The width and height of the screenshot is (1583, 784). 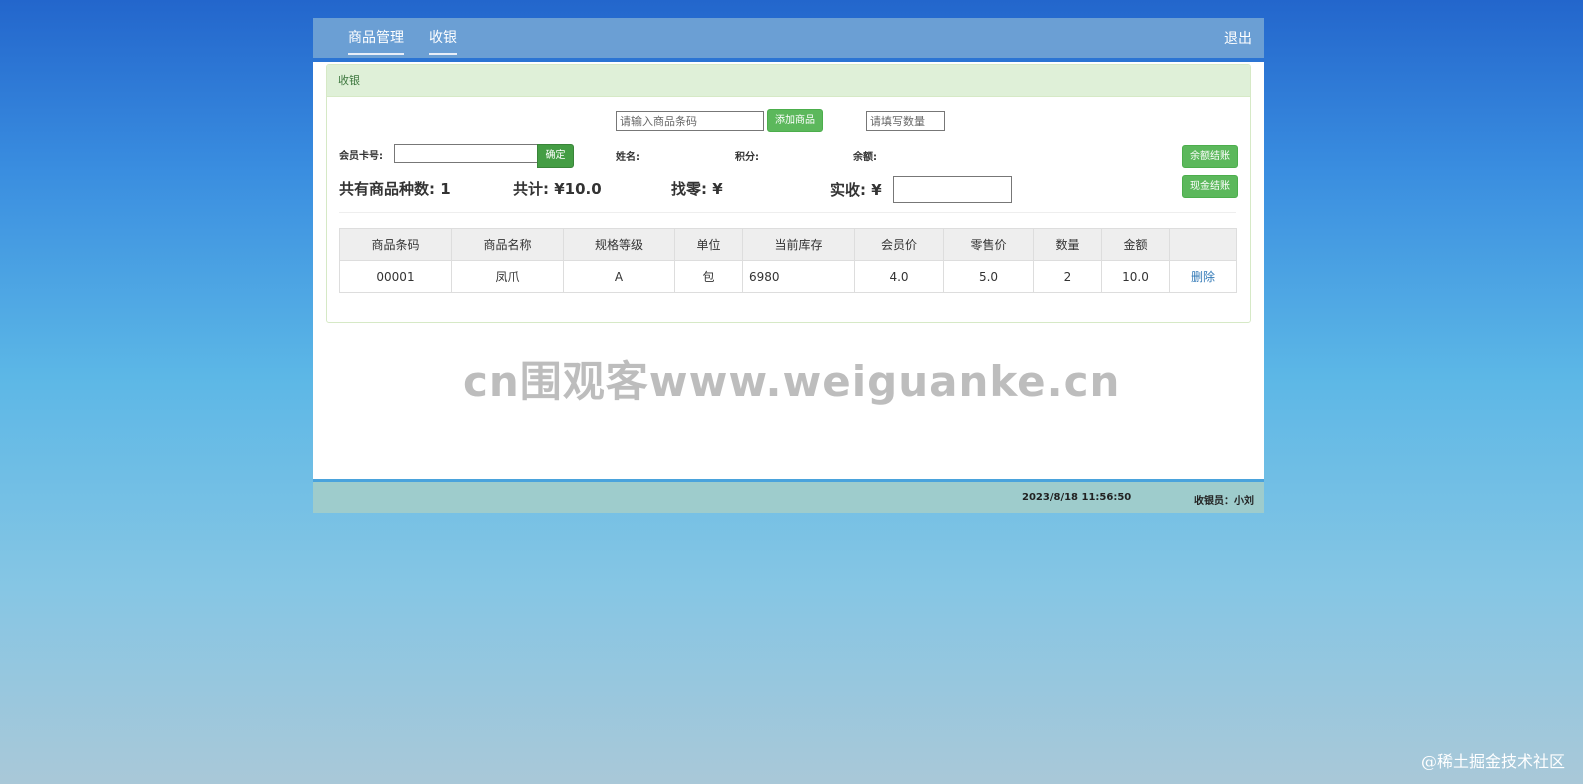 What do you see at coordinates (445, 189) in the screenshot?
I see `item-kinds-value: 1` at bounding box center [445, 189].